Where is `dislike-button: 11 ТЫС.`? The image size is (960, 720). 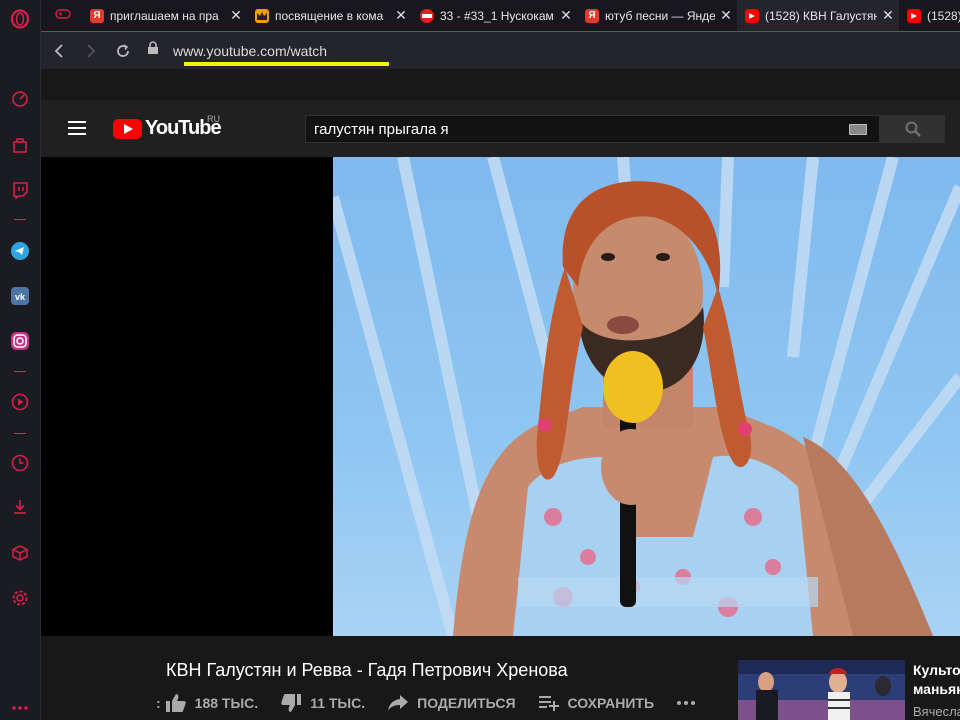
dislike-button: 11 ТЫС. is located at coordinates (322, 703).